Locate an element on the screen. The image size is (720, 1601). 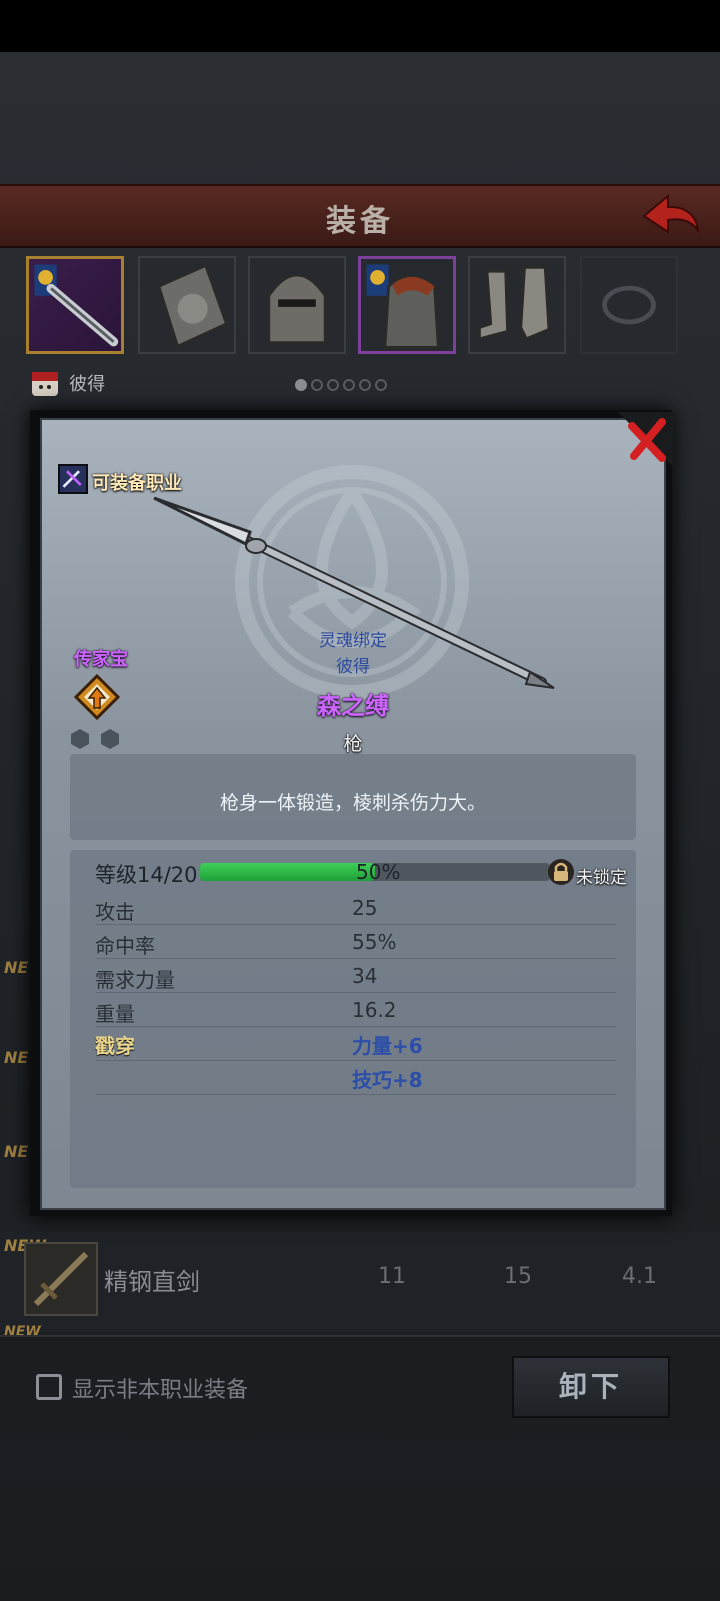
helmet-slot-icon is located at coordinates (297, 309).